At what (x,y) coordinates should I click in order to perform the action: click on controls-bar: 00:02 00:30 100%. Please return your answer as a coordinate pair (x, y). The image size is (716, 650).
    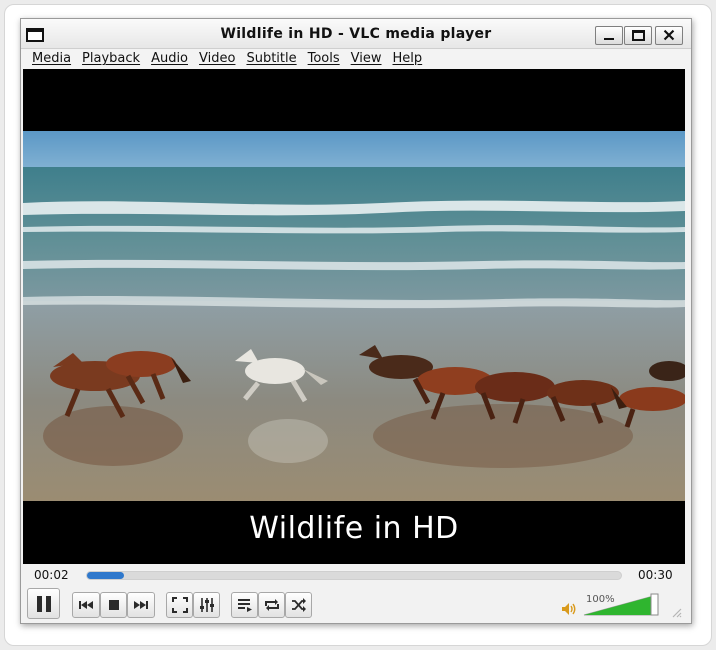
    Looking at the image, I should click on (356, 593).